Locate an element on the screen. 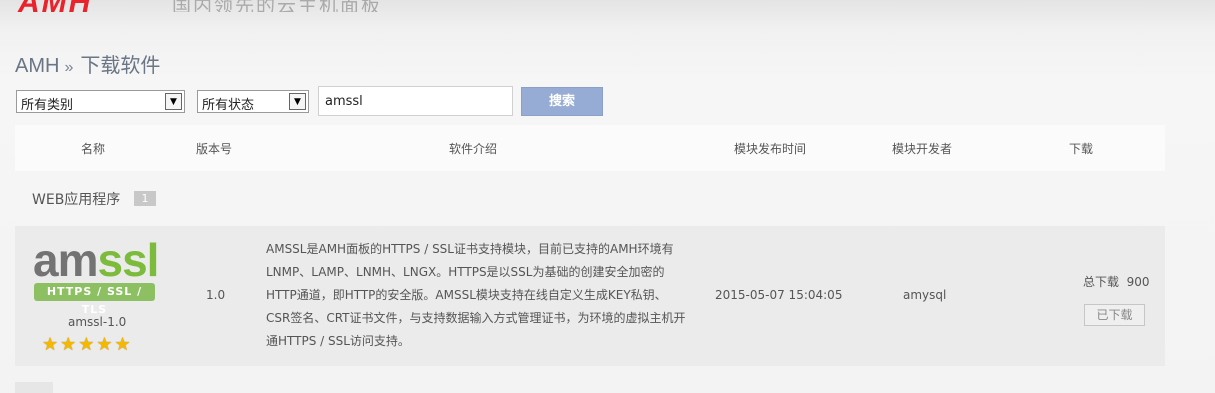 This screenshot has width=1215, height=393. column-header-description: 软件介绍 is located at coordinates (473, 149).